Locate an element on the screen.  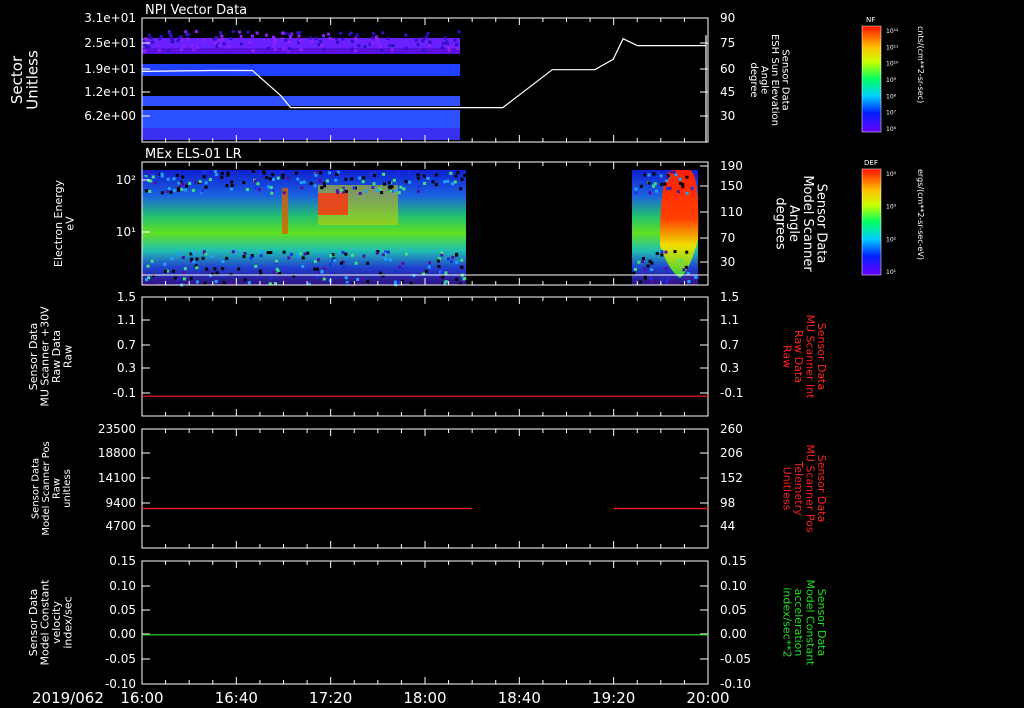
y-tick-label: 2.5e+01 is located at coordinates (110, 43).